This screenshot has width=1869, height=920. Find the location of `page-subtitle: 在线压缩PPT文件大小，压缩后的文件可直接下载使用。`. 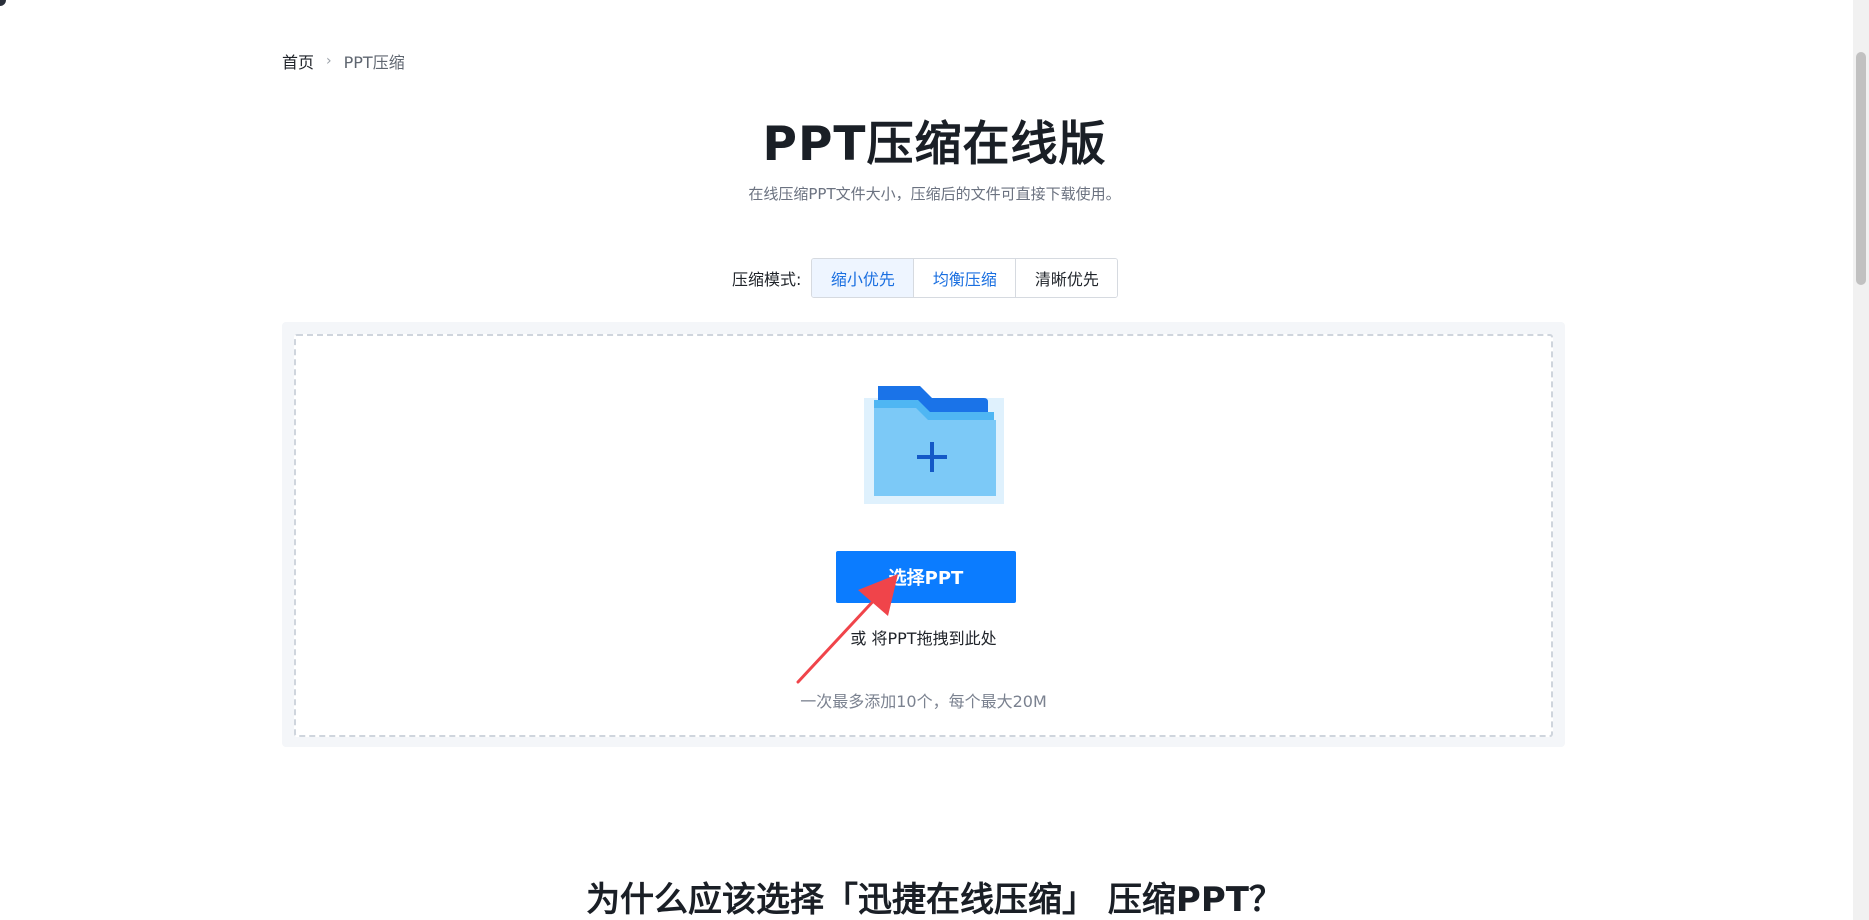

page-subtitle: 在线压缩PPT文件大小，压缩后的文件可直接下载使用。 is located at coordinates (934, 194).